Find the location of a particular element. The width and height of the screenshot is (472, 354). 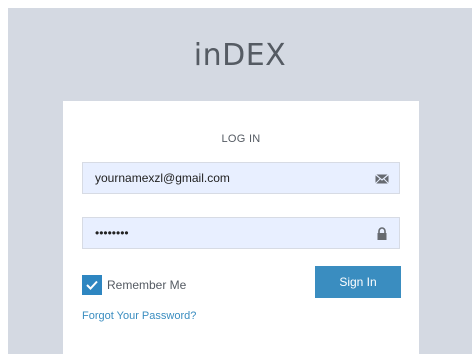

forgot-password-link: Forgot Your Password? is located at coordinates (139, 316).